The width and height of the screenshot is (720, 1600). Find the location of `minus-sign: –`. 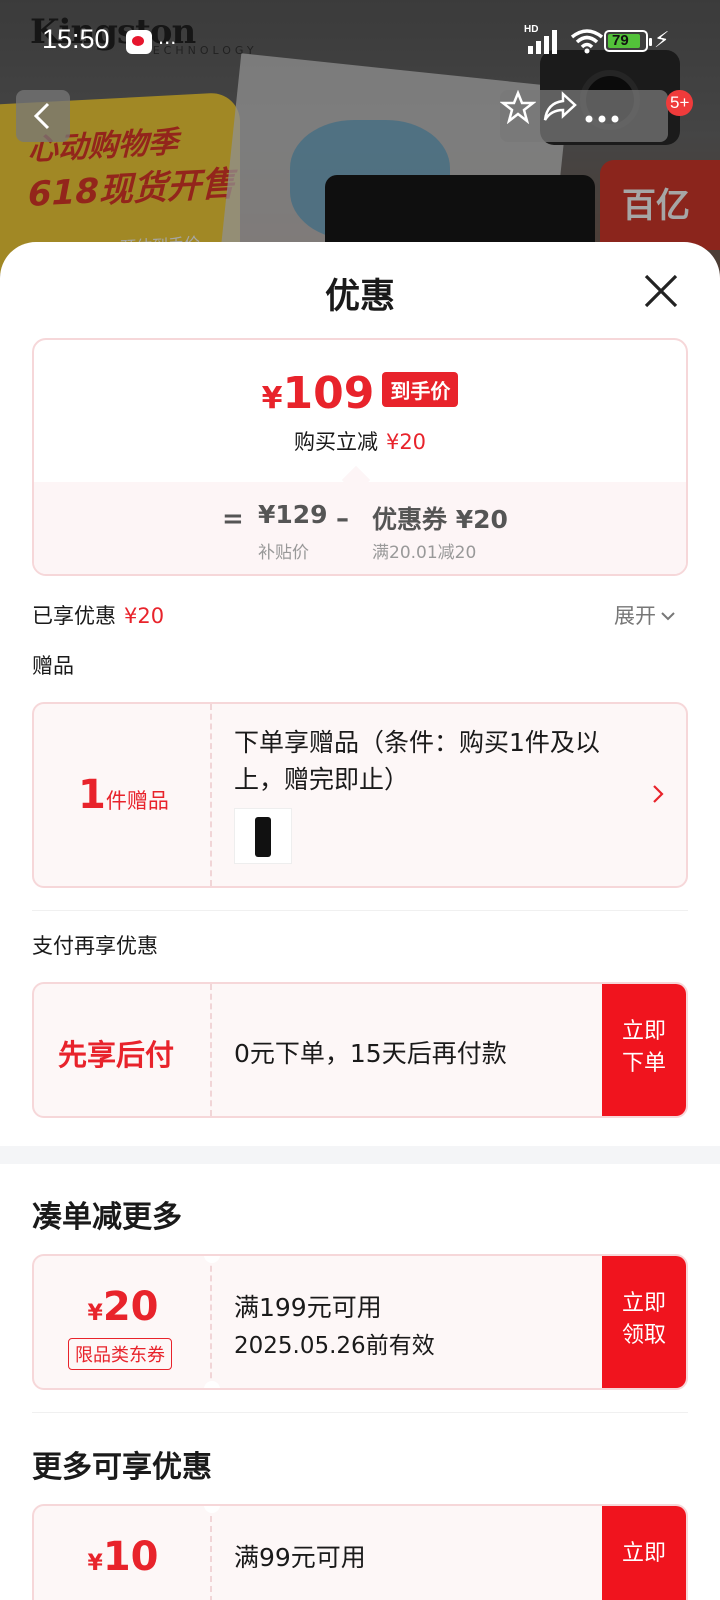

minus-sign: – is located at coordinates (342, 519).